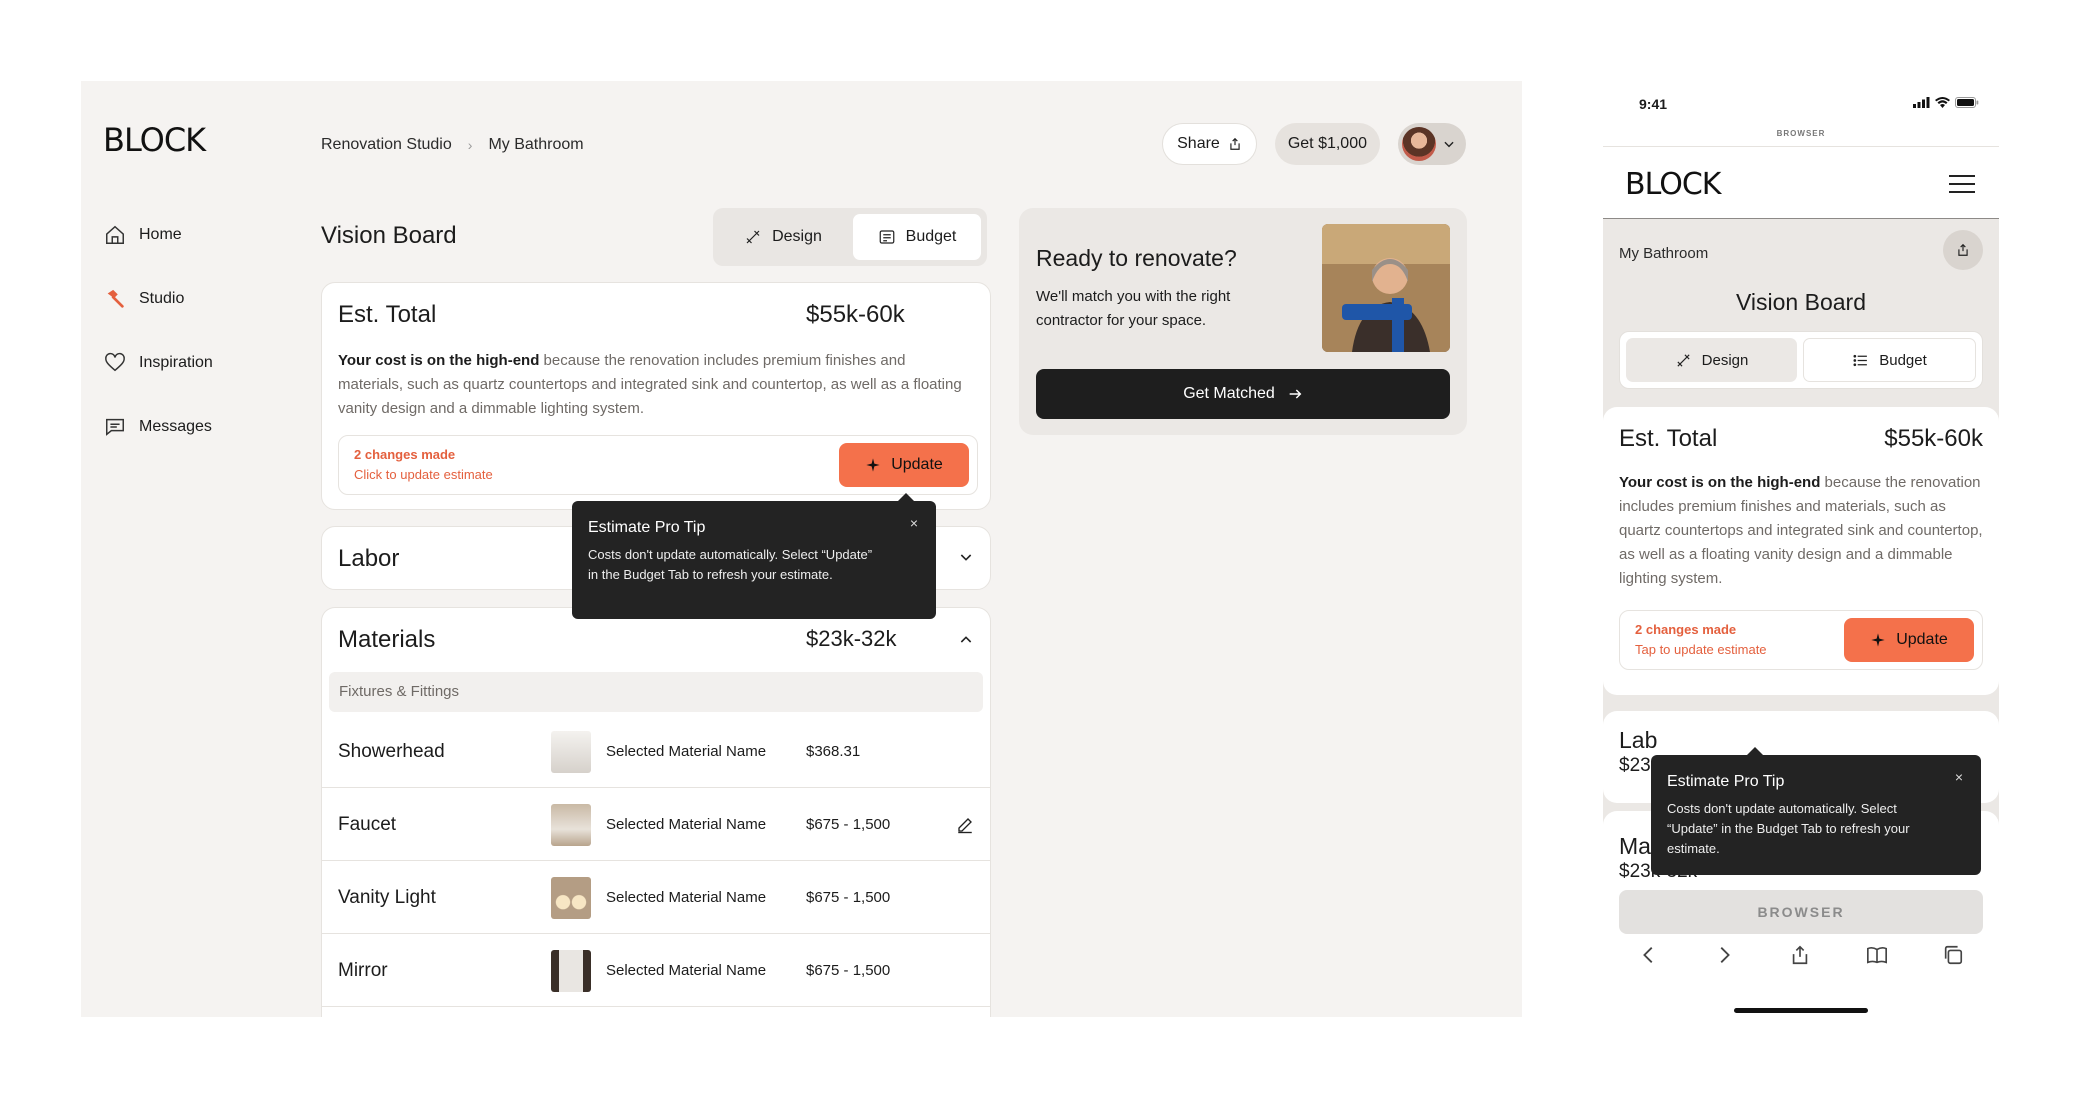  I want to click on browser-label: BROWSER, so click(1801, 133).